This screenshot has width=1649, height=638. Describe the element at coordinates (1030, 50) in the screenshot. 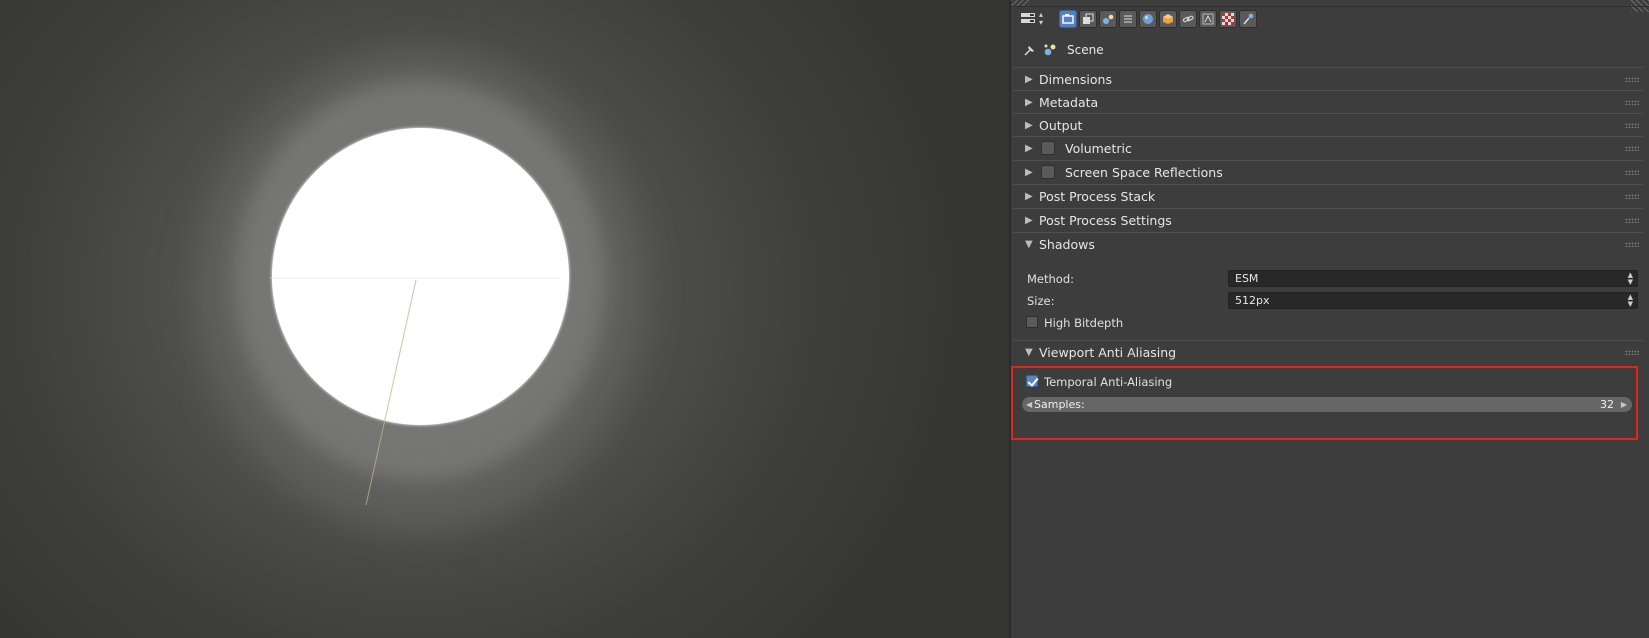

I see `pin-icon` at that location.